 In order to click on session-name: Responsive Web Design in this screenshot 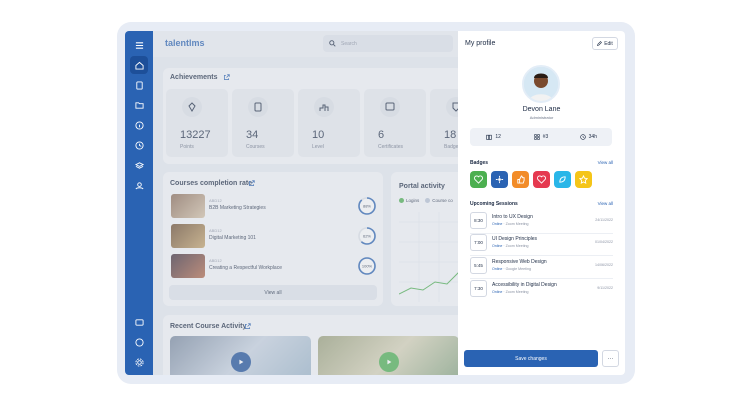, I will do `click(519, 262)`.